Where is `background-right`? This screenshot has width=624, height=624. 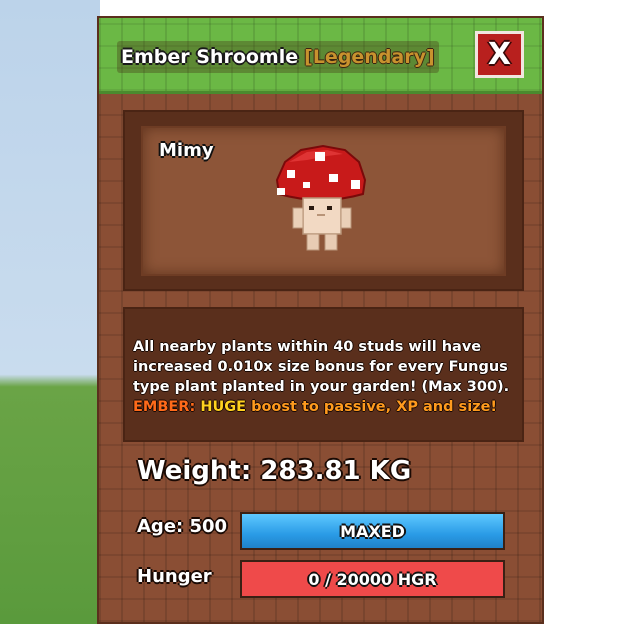
background-right is located at coordinates (581, 312).